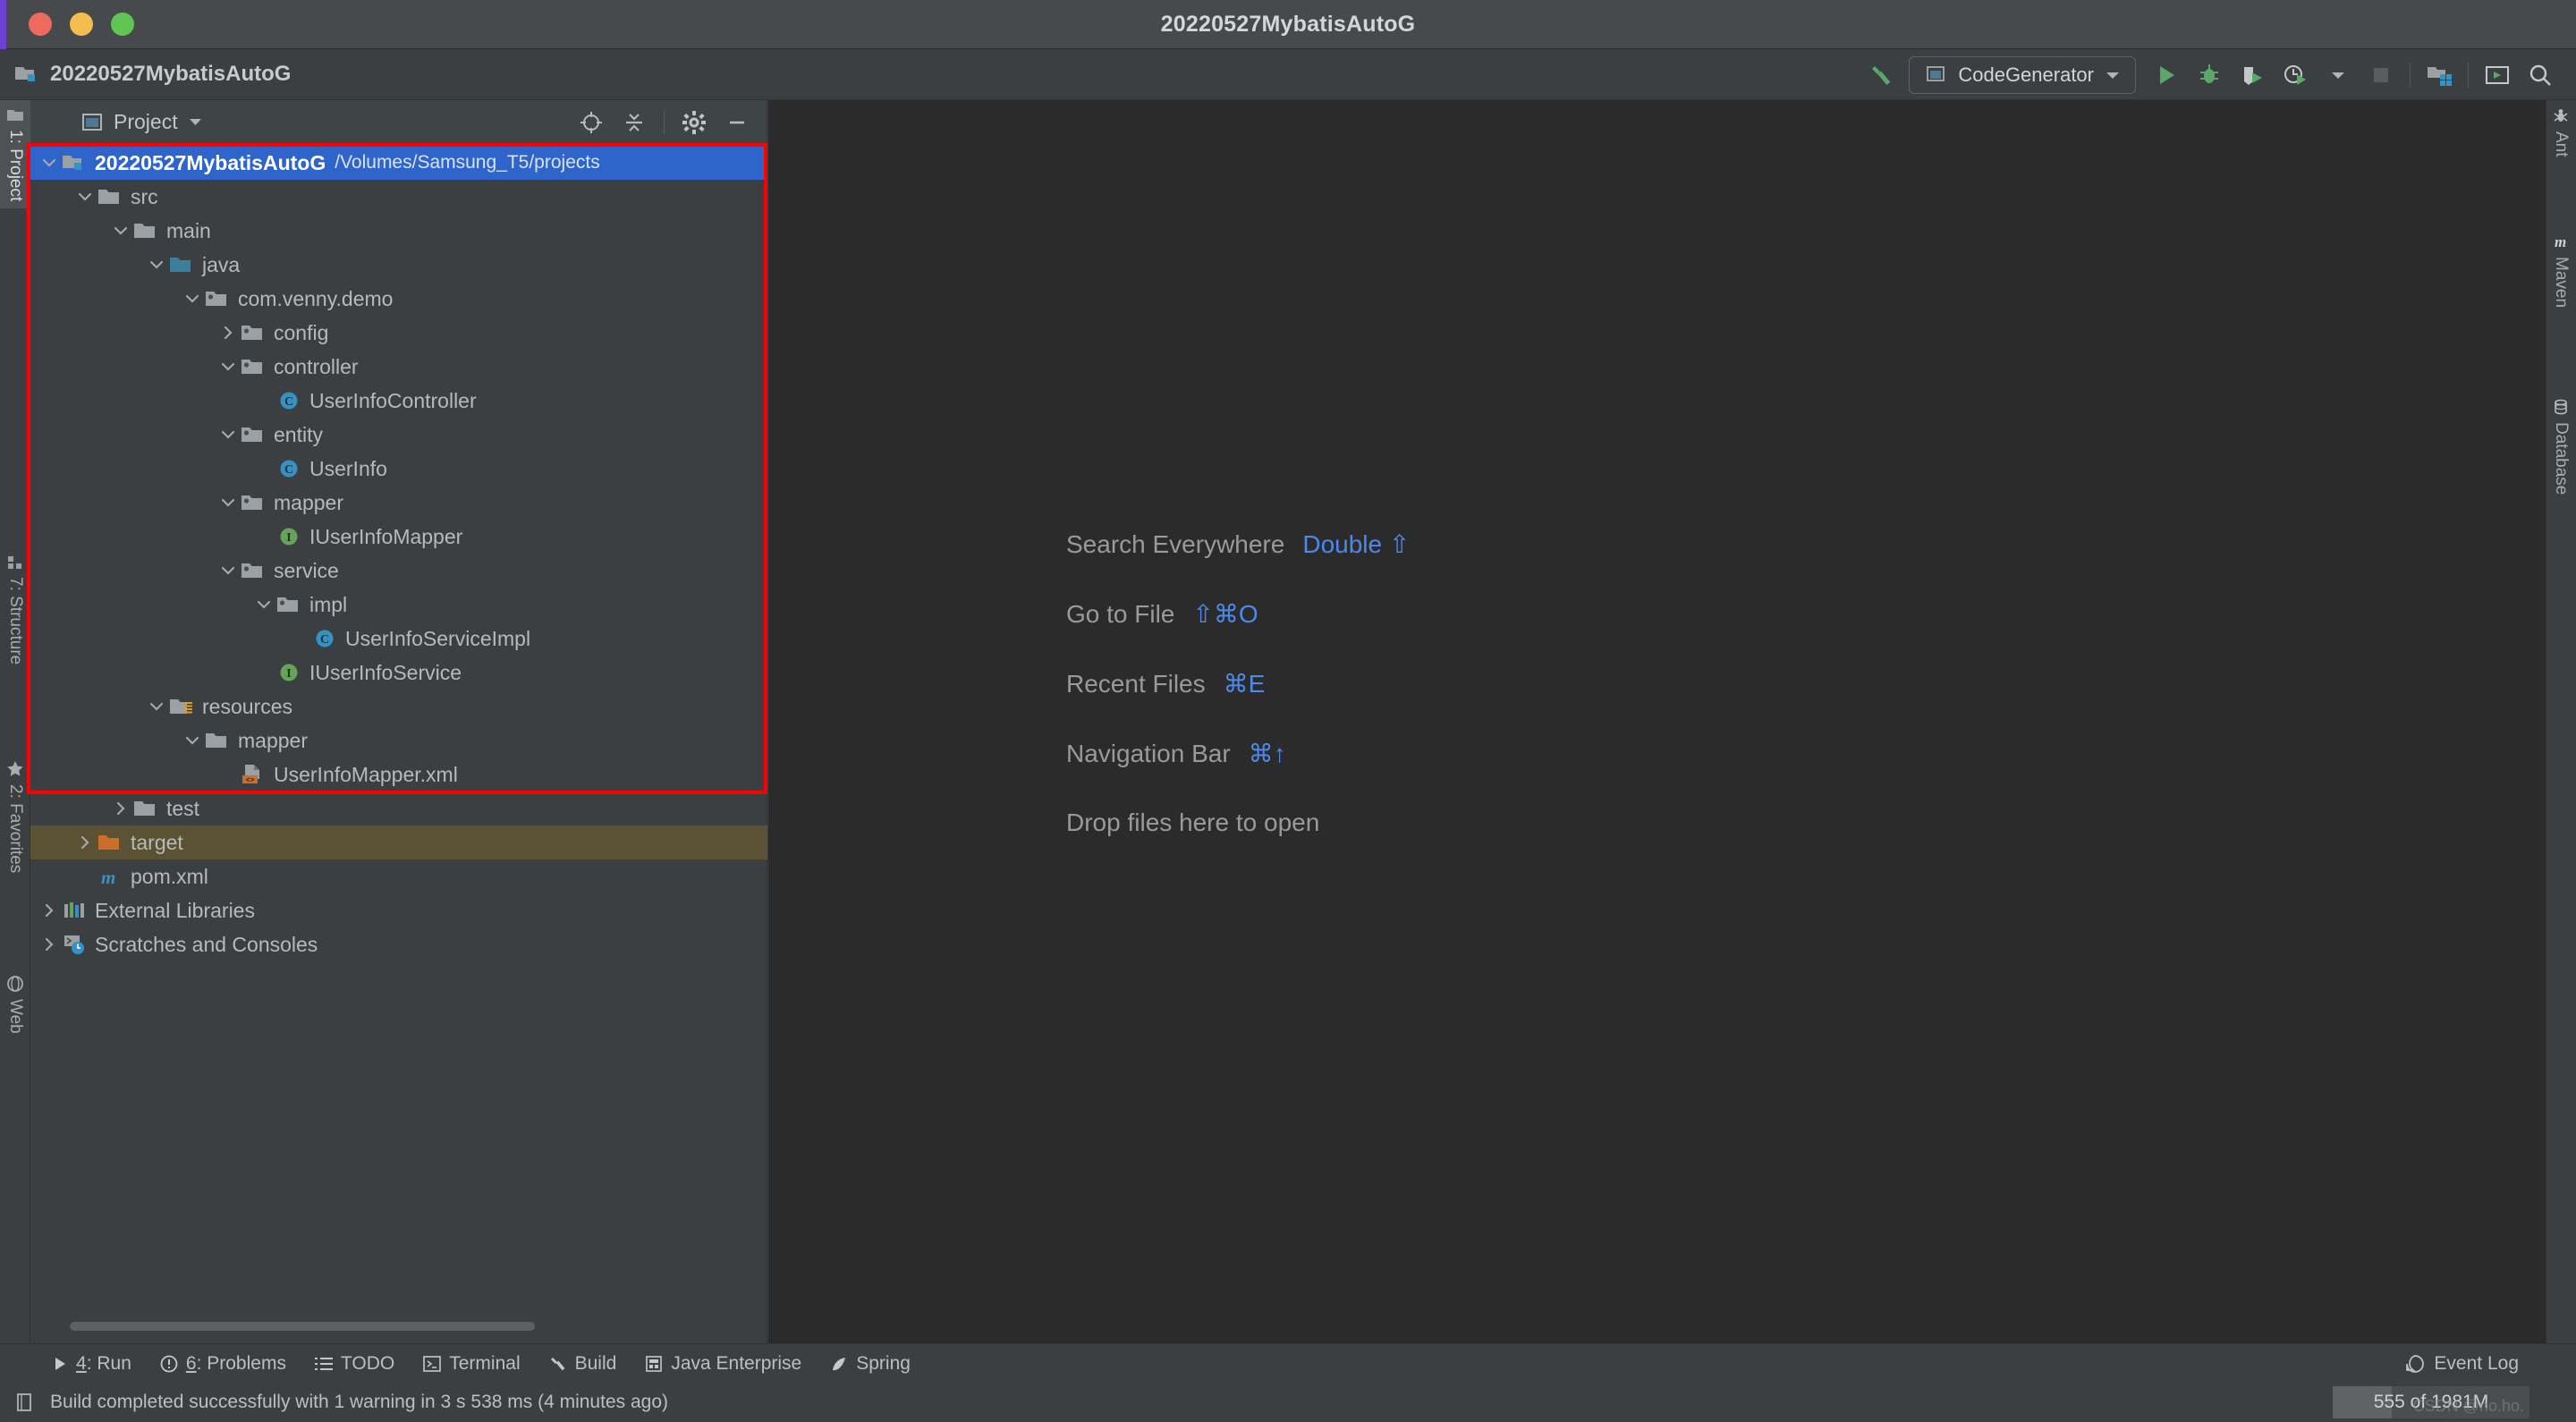 This screenshot has width=2576, height=1422. I want to click on tree-node-service: service, so click(398, 571).